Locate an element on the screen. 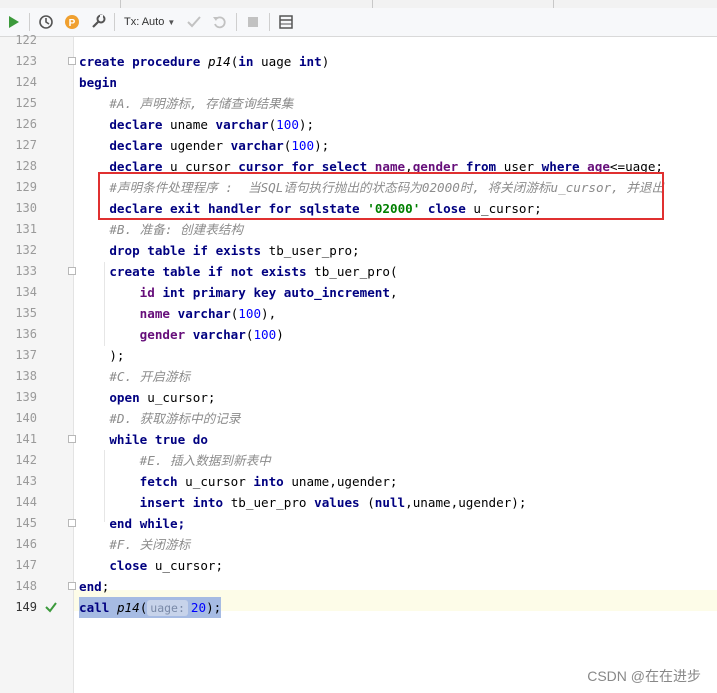  code-line: 125 #A. 声明游标, 存储查询结果集 is located at coordinates (358, 103).